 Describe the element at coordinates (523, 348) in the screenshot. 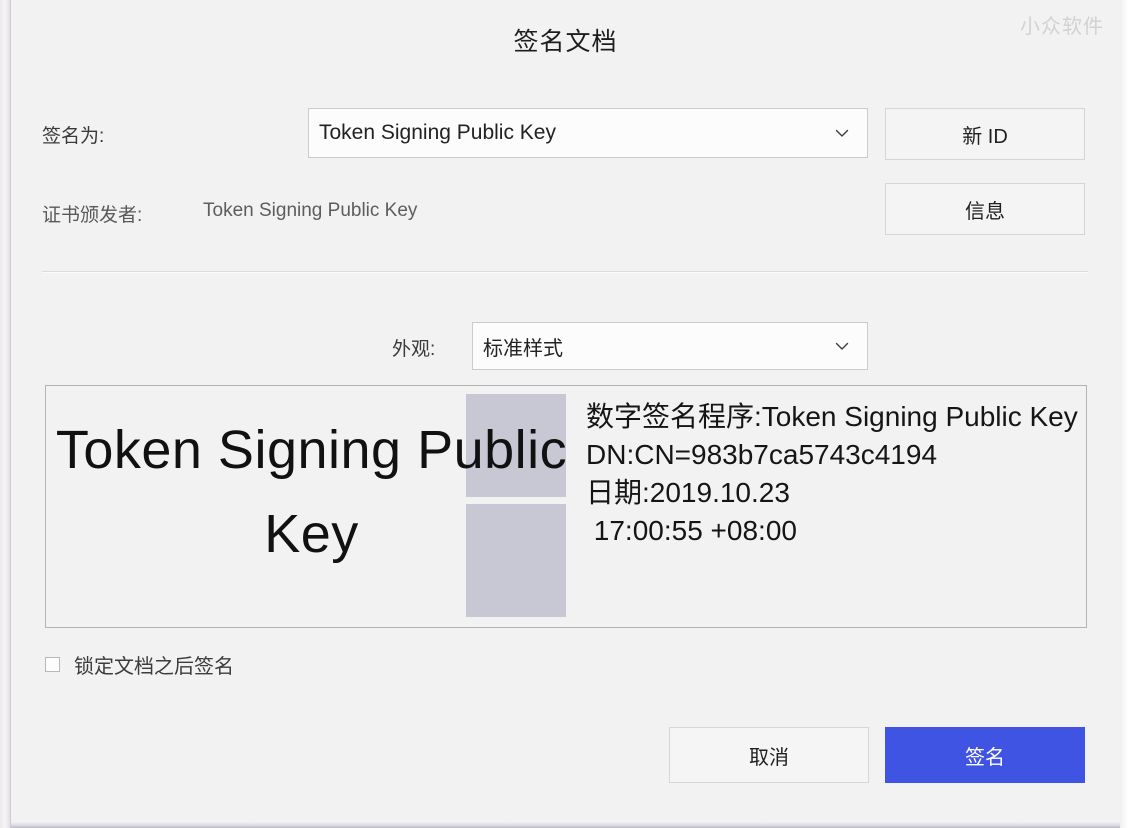

I see `appearance-select-value: 标准样式` at that location.